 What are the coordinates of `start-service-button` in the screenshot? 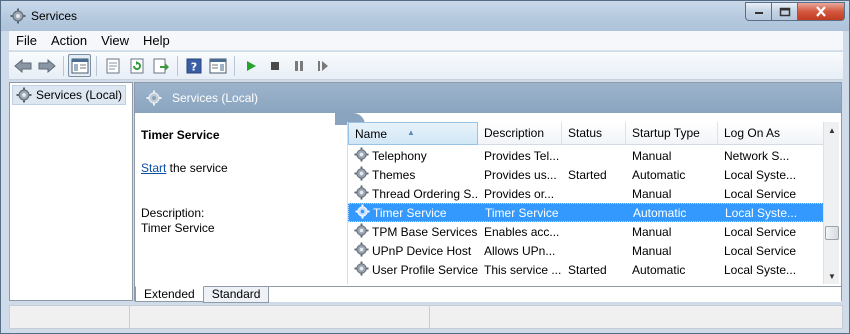 It's located at (250, 65).